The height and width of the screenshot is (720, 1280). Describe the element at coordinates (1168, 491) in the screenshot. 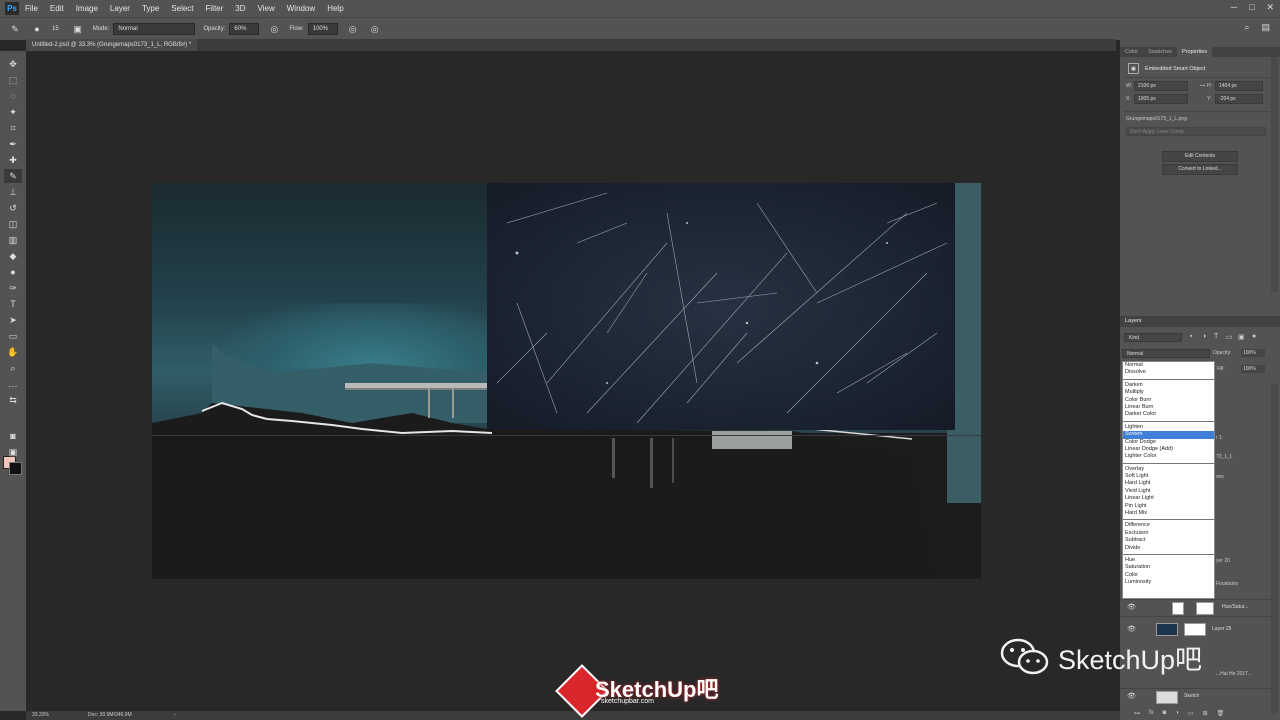

I see `blend-option: Vivid Light` at that location.